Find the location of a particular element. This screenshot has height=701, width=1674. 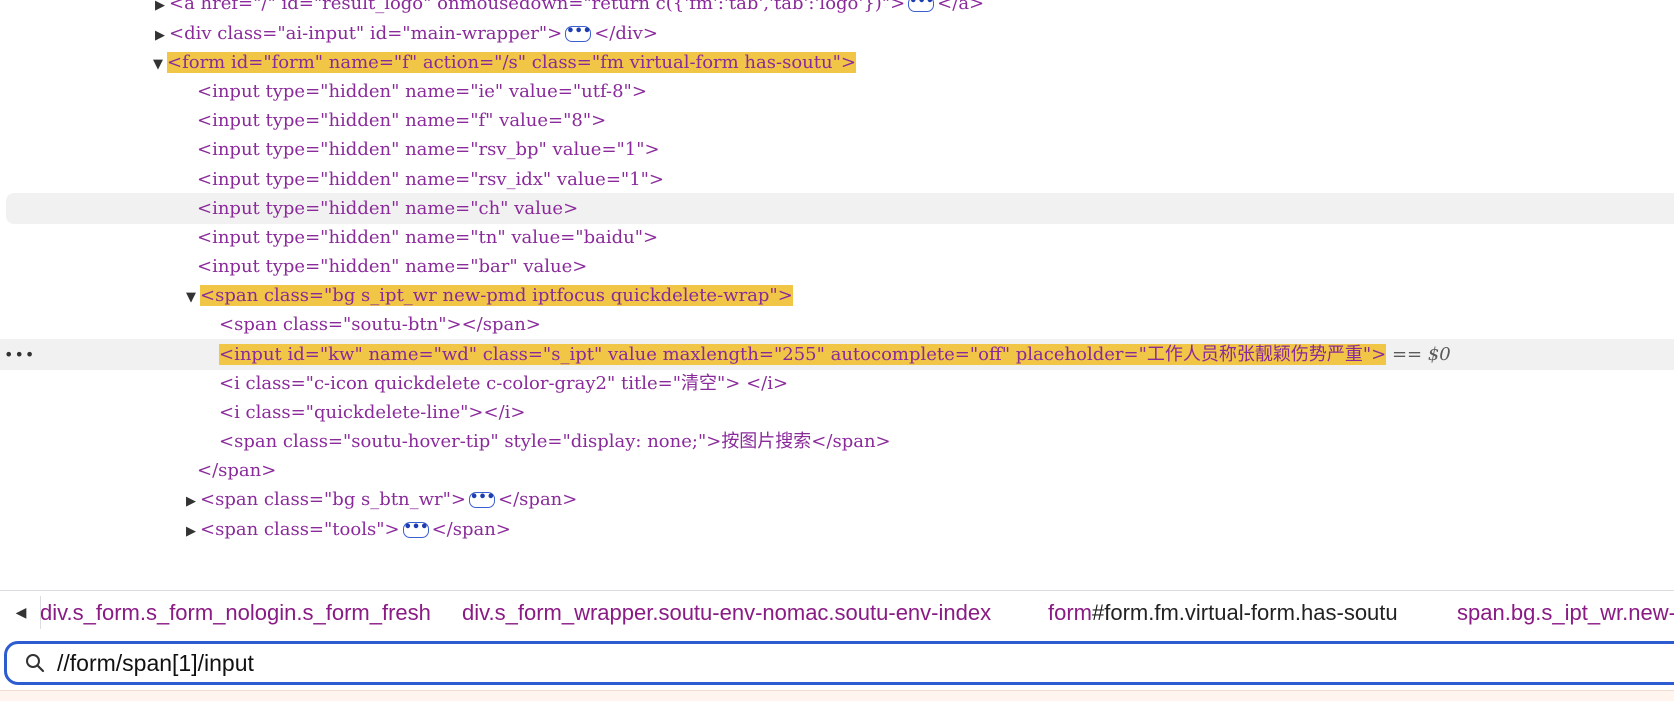

panel-bottom-edge is located at coordinates (837, 695).